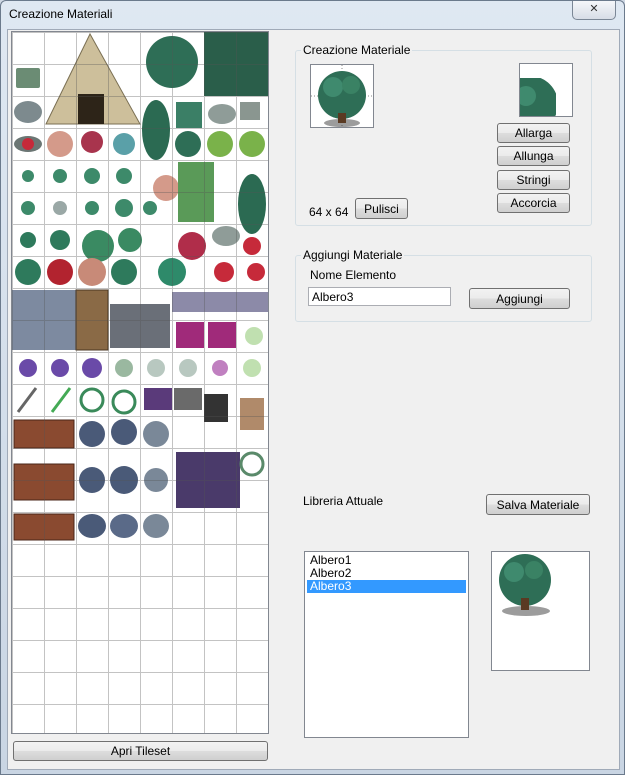  Describe the element at coordinates (525, 585) in the screenshot. I see `library-preview-image` at that location.